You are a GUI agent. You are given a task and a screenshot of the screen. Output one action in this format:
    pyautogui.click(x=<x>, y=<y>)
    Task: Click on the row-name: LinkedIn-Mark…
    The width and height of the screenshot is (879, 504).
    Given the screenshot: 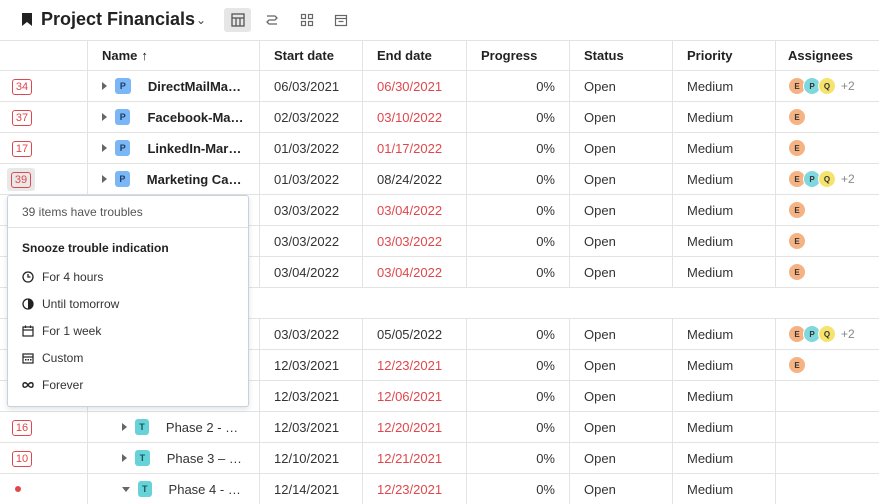 What is the action you would take?
    pyautogui.click(x=196, y=148)
    